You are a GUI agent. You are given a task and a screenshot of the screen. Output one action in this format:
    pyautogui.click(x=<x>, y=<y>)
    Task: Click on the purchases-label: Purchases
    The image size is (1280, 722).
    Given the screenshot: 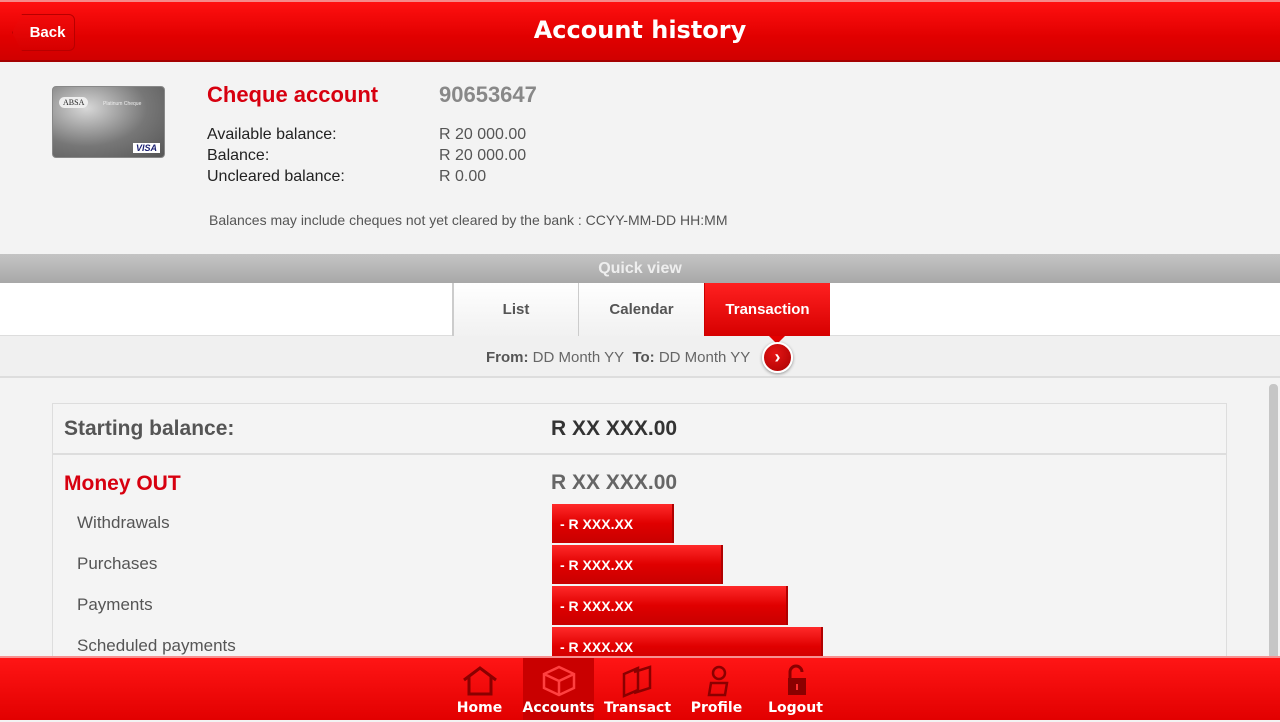 What is the action you would take?
    pyautogui.click(x=117, y=563)
    